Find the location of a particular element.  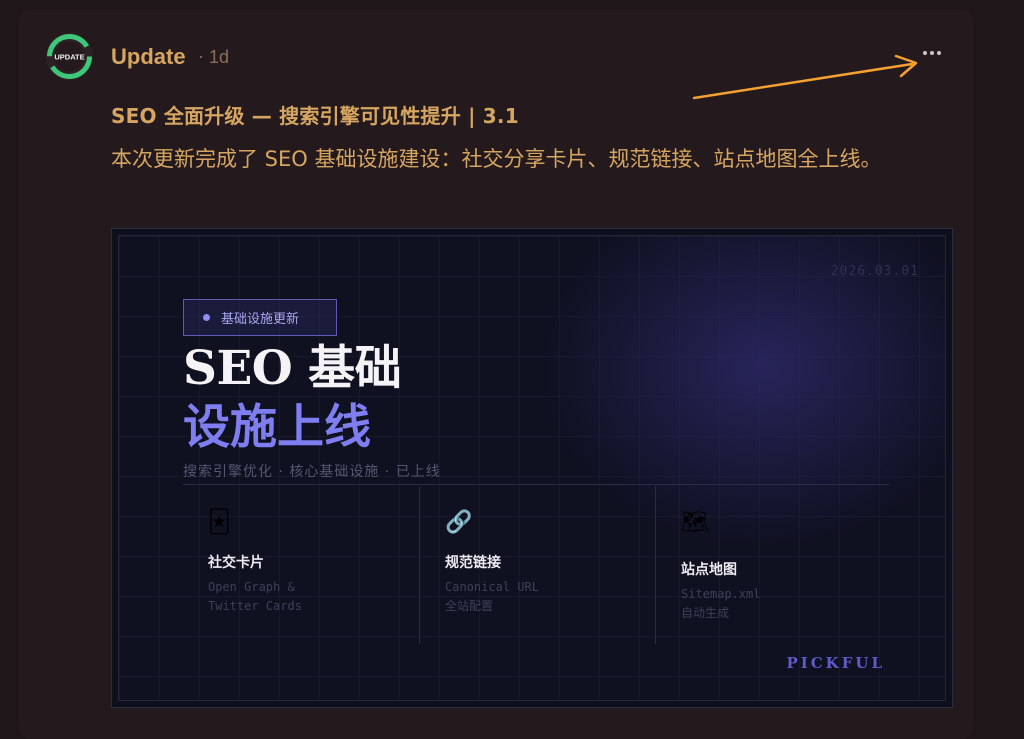

feature-title: 规范链接 is located at coordinates (473, 563).